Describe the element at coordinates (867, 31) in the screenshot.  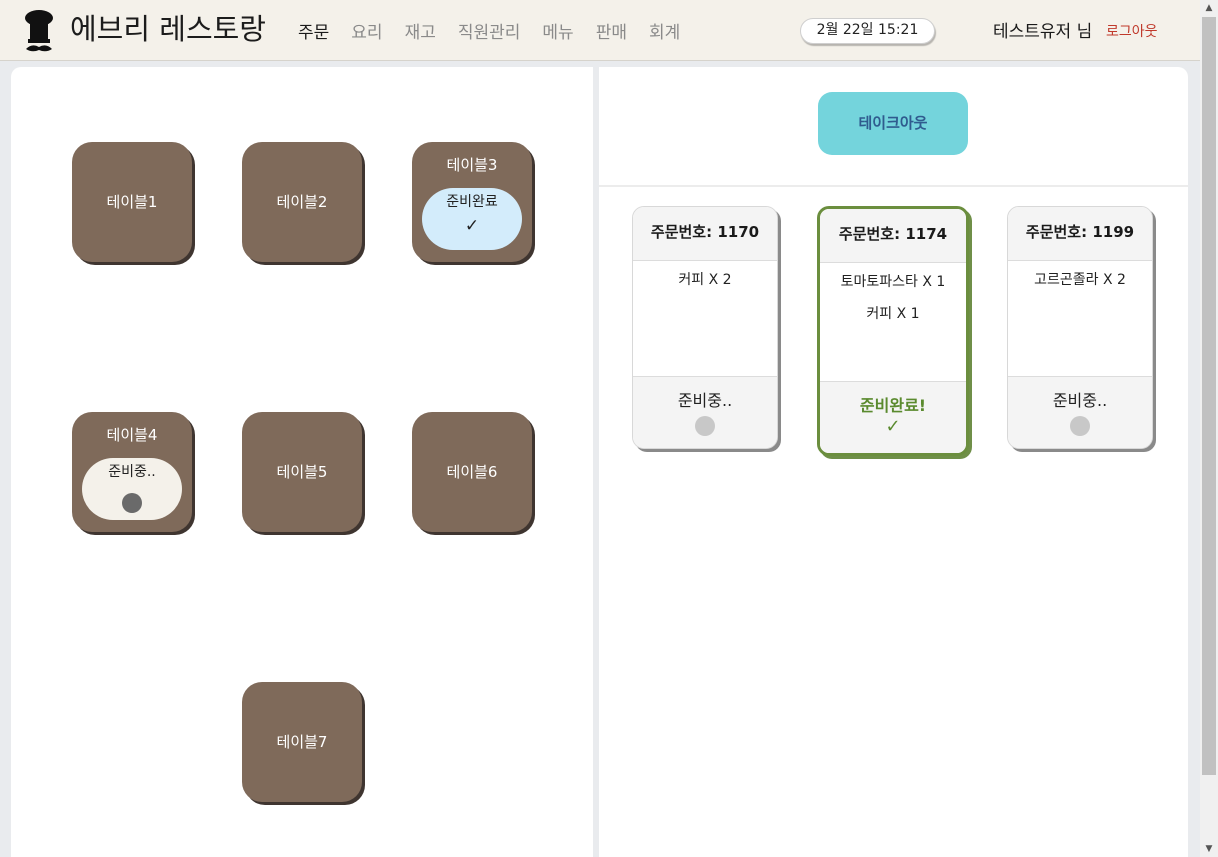
I see `datetime-display: 2월 22일 15:21` at that location.